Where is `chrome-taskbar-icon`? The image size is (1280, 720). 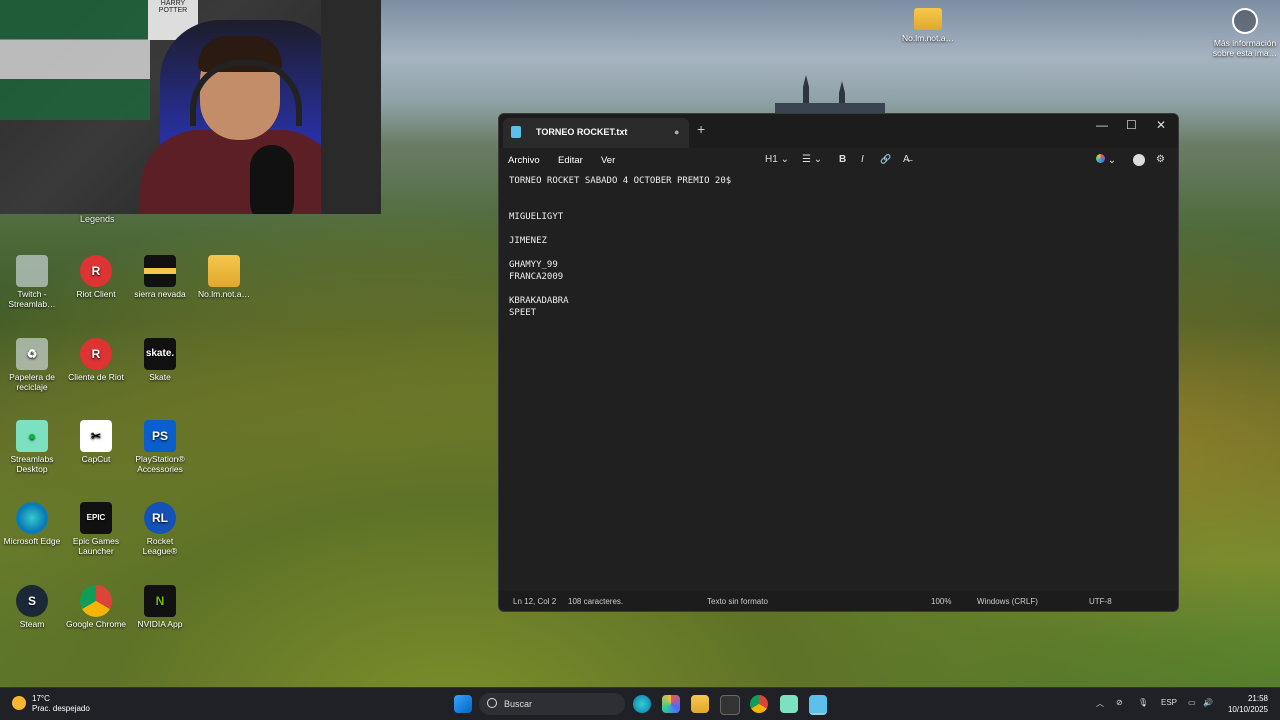 chrome-taskbar-icon is located at coordinates (759, 704).